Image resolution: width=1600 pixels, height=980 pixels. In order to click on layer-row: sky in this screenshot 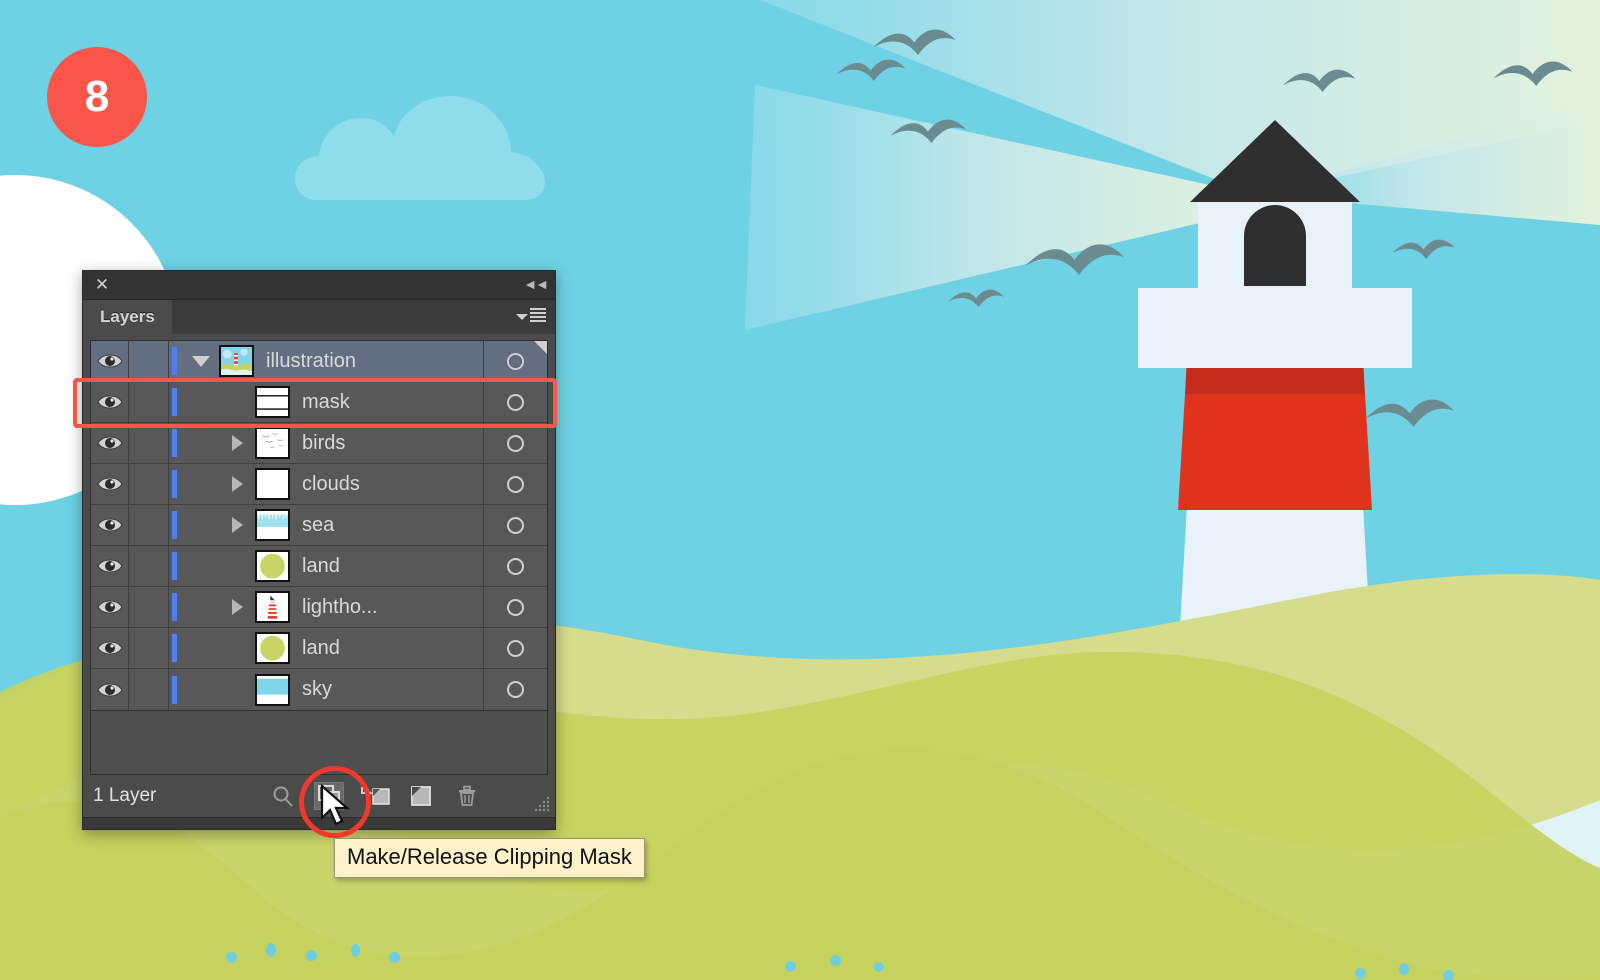, I will do `click(319, 689)`.